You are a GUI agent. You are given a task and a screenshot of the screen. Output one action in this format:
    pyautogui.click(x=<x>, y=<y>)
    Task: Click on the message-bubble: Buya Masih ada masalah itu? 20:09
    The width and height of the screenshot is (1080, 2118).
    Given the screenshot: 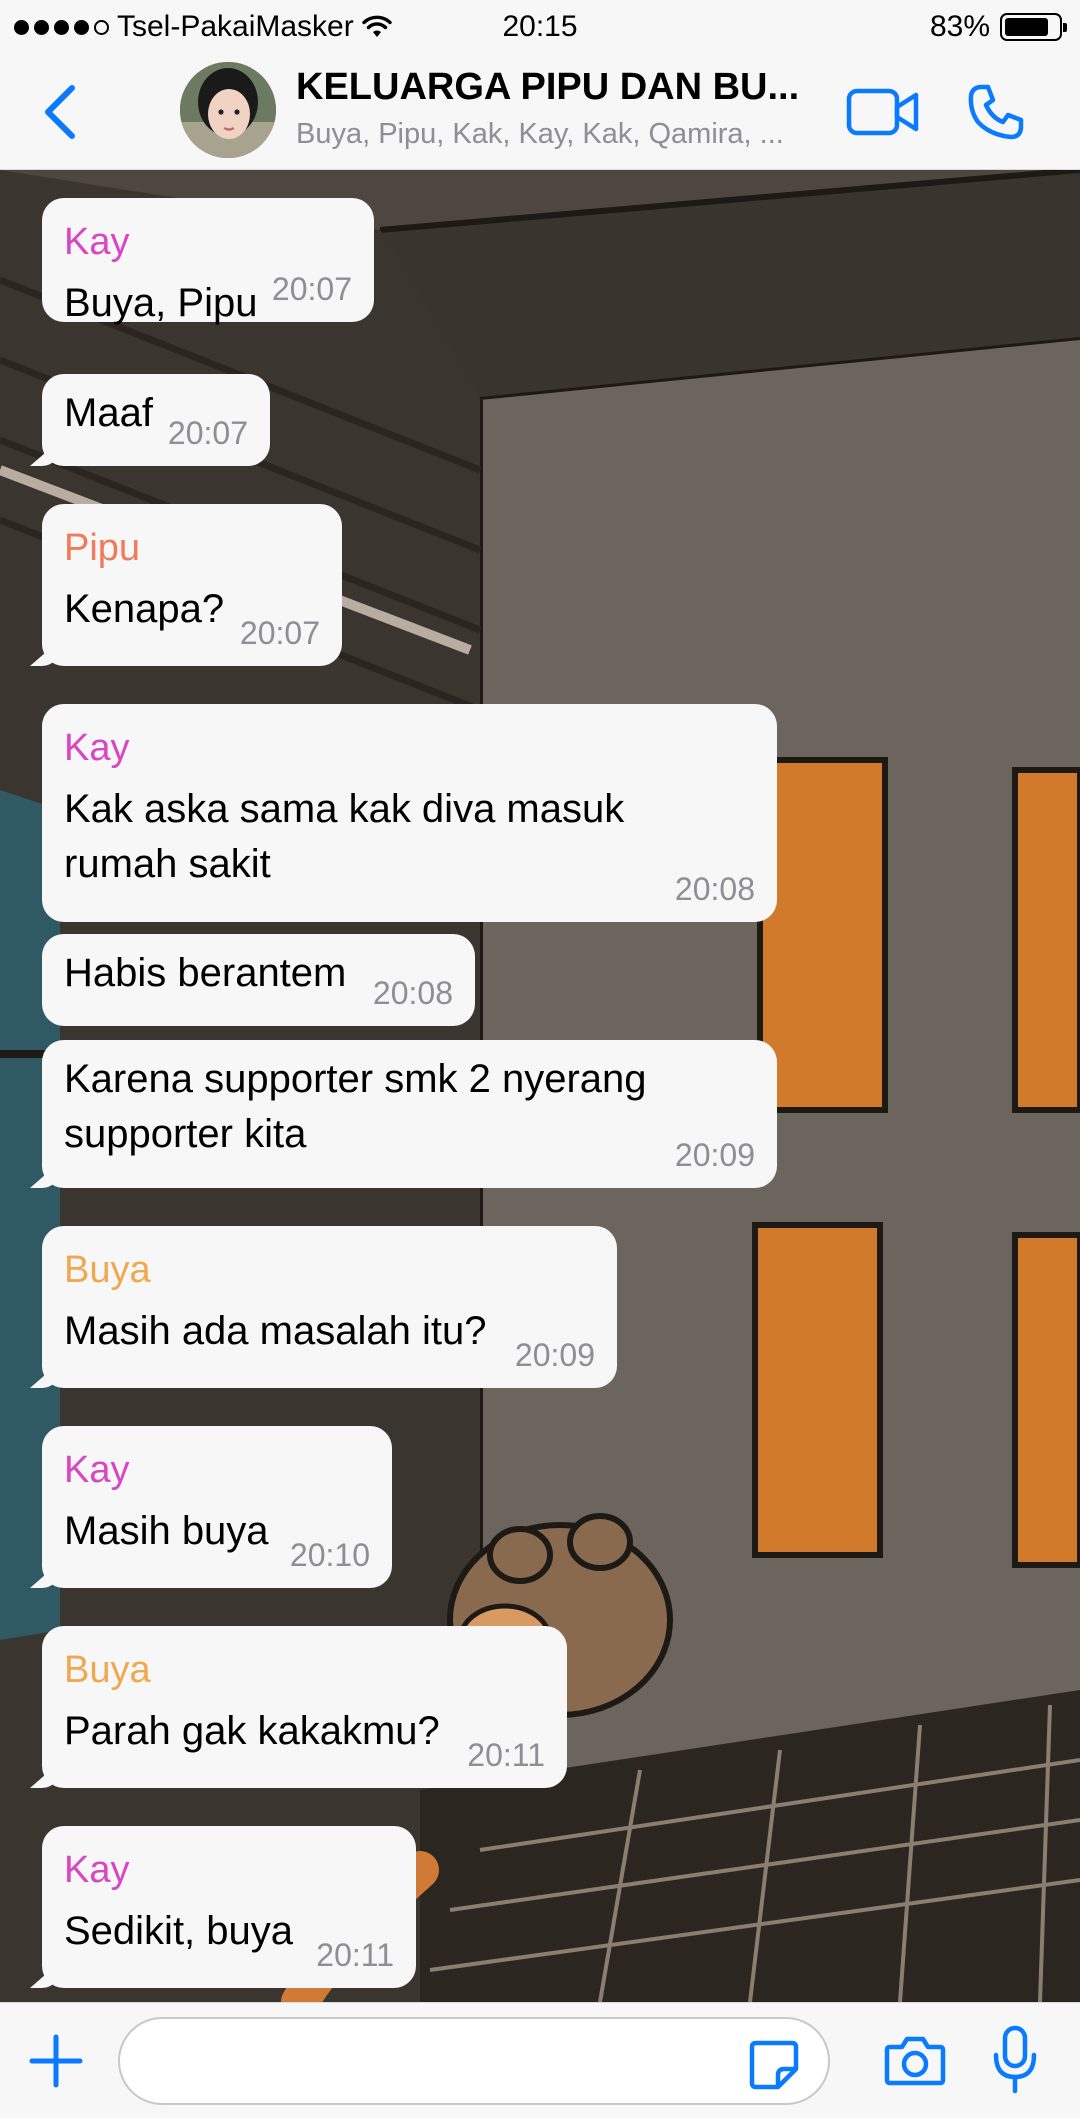 What is the action you would take?
    pyautogui.click(x=329, y=1307)
    